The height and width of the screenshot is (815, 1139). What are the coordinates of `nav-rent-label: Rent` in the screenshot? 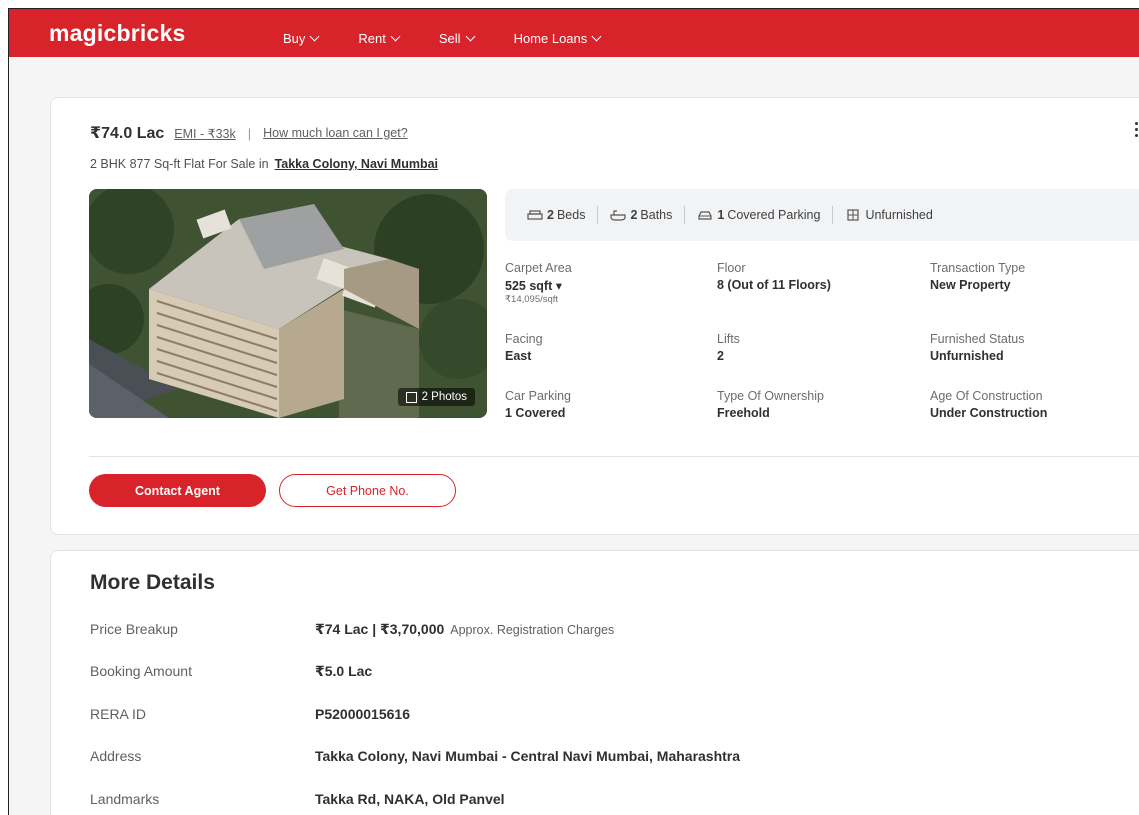 It's located at (372, 38).